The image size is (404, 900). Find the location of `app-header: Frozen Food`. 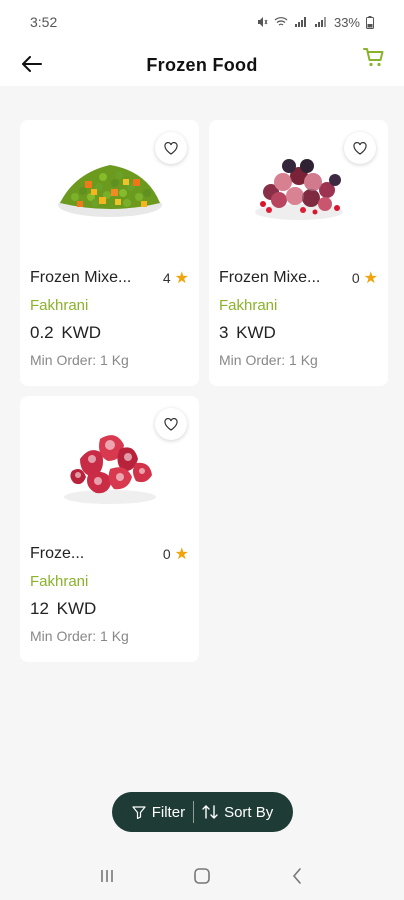

app-header: Frozen Food is located at coordinates (202, 65).